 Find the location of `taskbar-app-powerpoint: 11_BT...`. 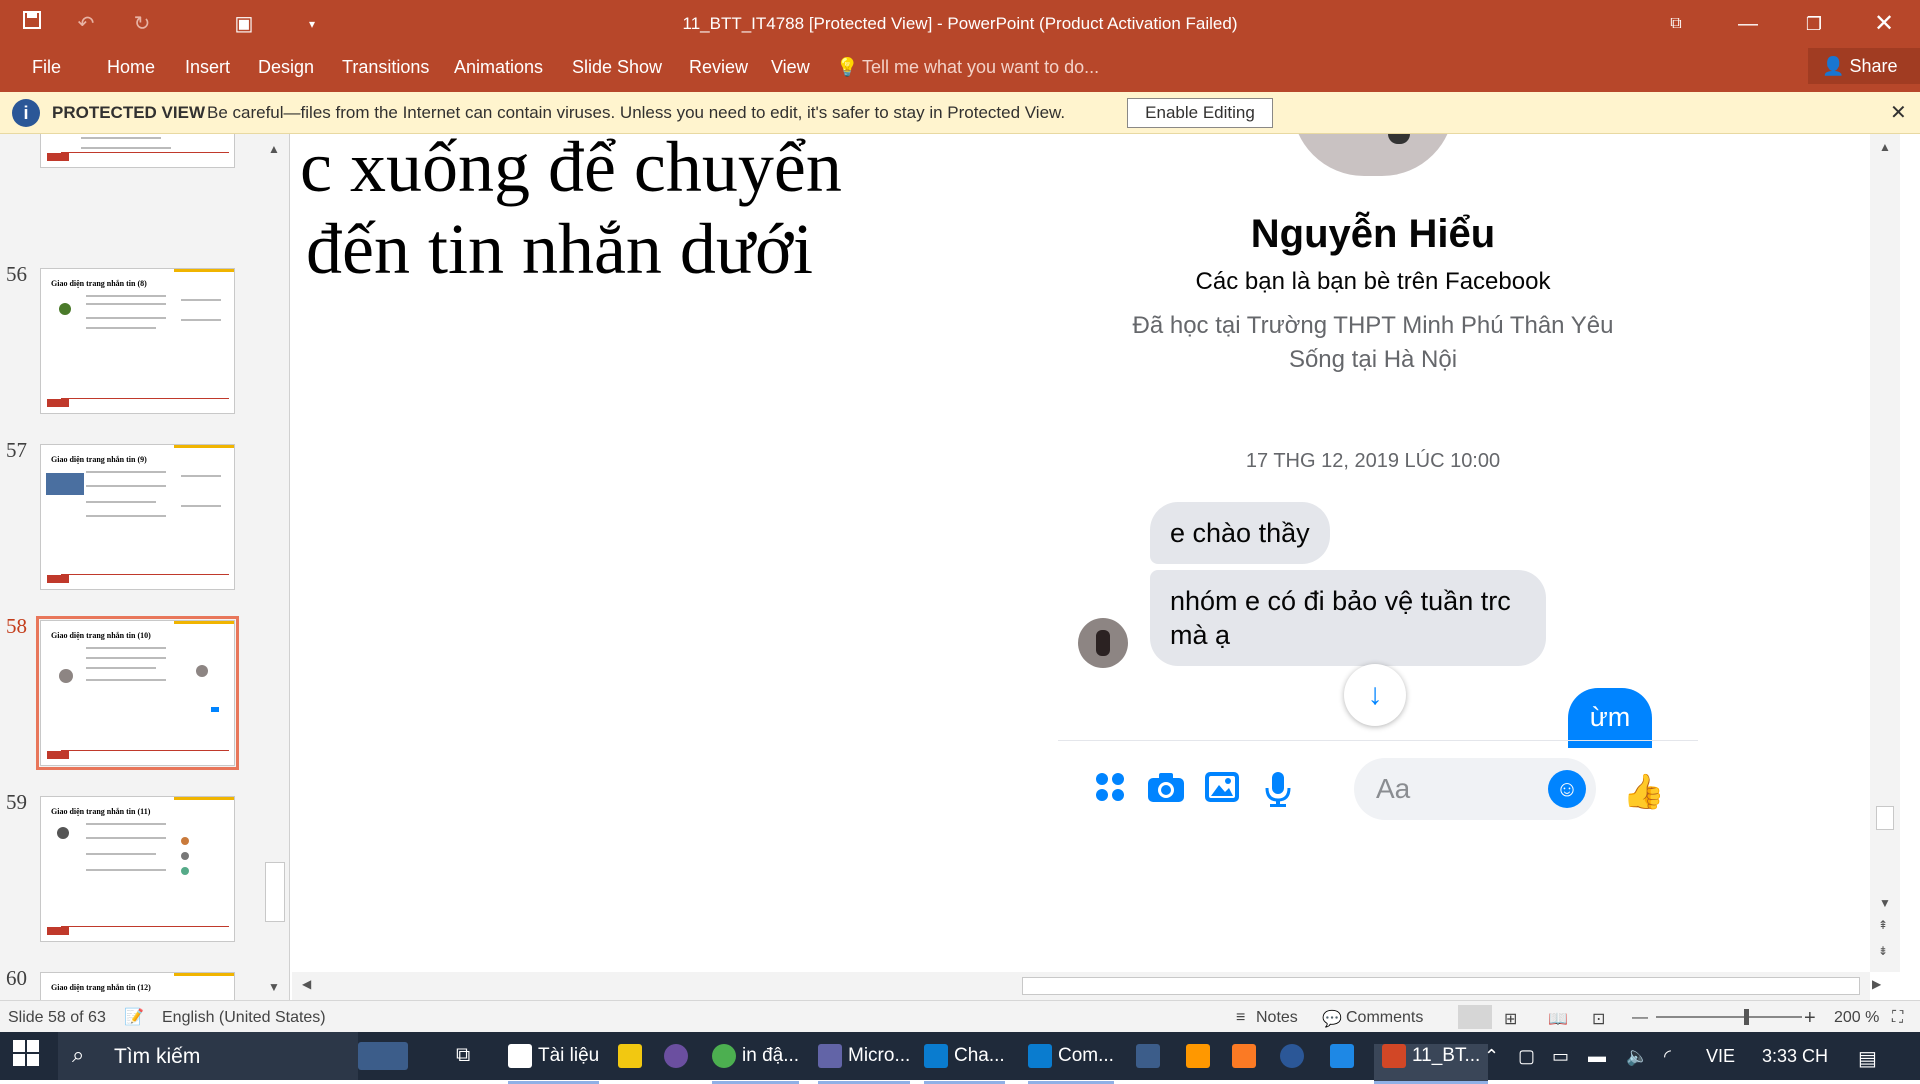

taskbar-app-powerpoint: 11_BT... is located at coordinates (1431, 1064).